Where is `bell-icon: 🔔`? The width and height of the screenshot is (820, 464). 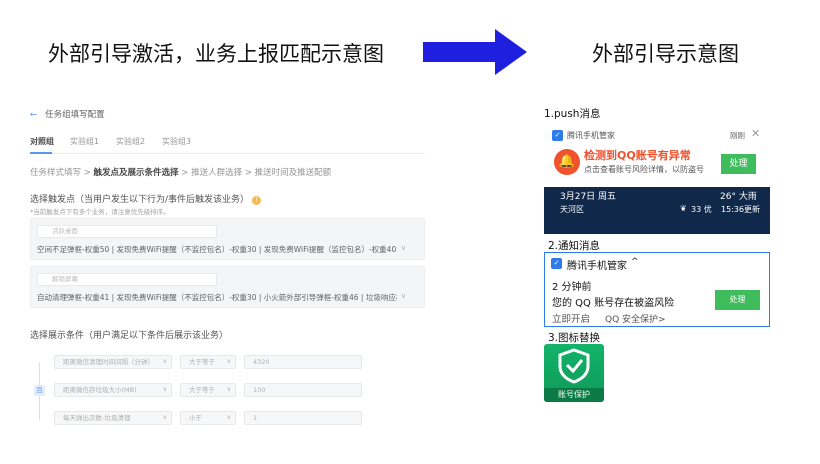 bell-icon: 🔔 is located at coordinates (567, 162).